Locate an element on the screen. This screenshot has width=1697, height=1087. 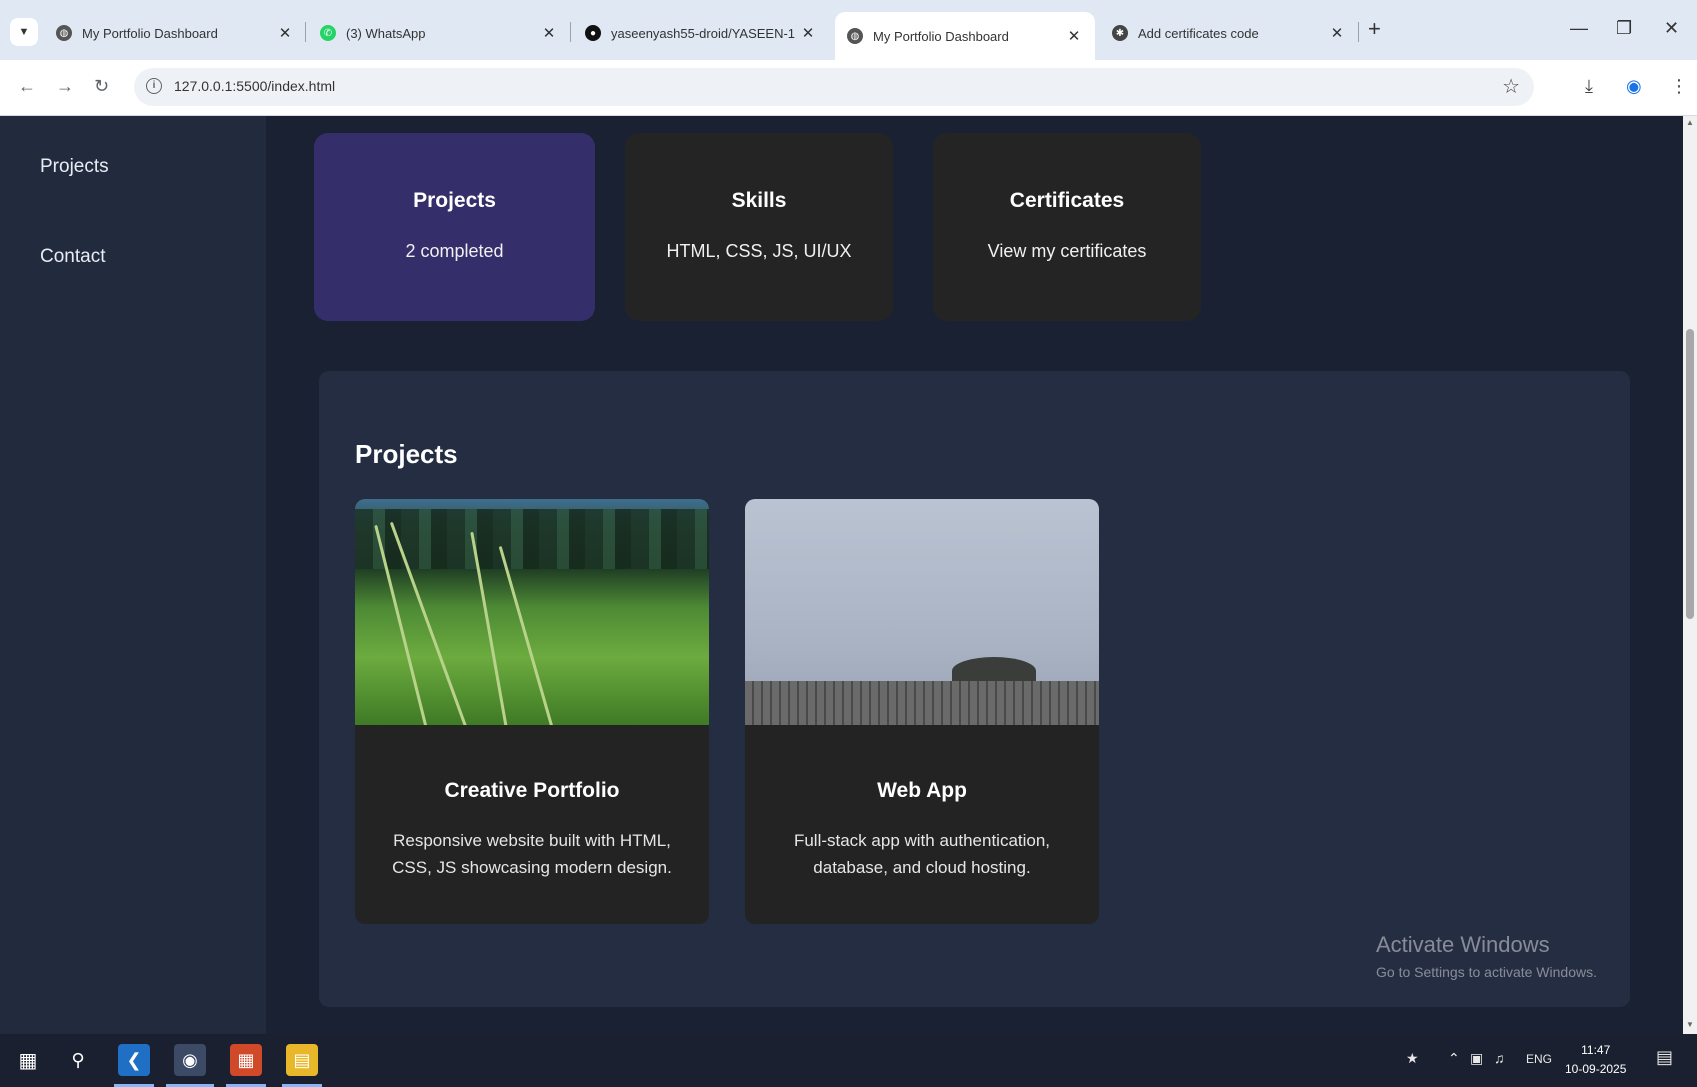
url-text: 127.0.0.1:5500/index.html is located at coordinates (254, 86).